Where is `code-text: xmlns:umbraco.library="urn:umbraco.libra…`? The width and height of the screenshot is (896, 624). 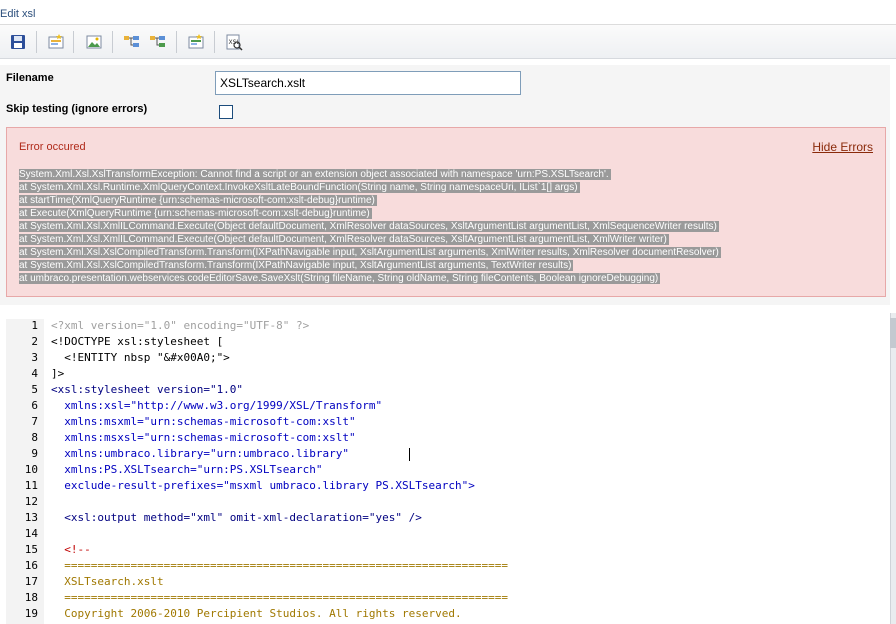 code-text: xmlns:umbraco.library="urn:umbraco.libra… is located at coordinates (200, 453).